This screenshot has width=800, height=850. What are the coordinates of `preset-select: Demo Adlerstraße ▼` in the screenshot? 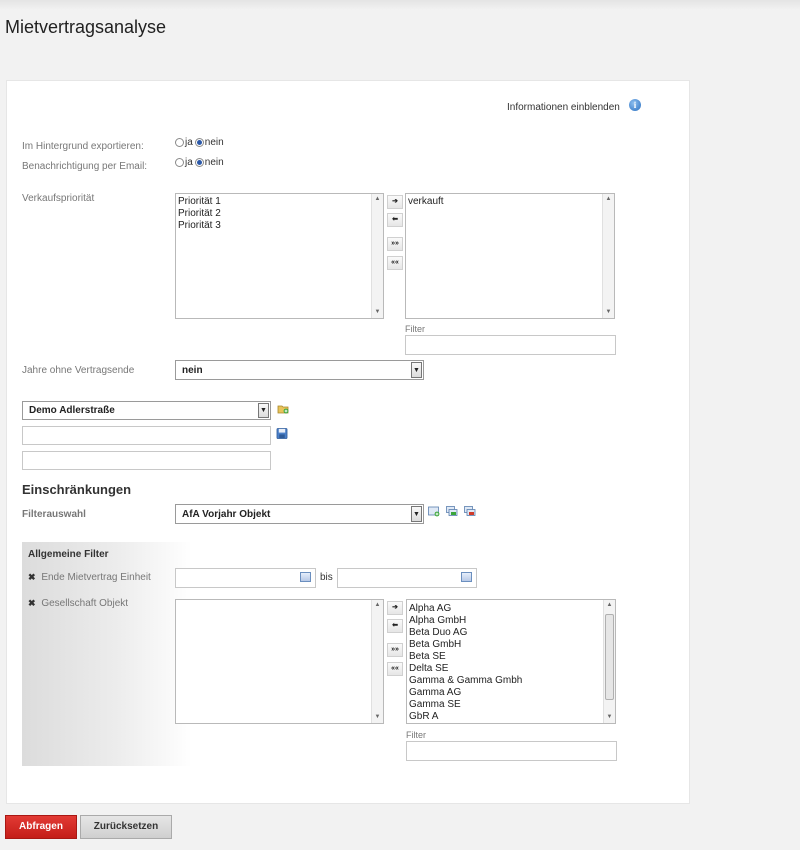 It's located at (146, 410).